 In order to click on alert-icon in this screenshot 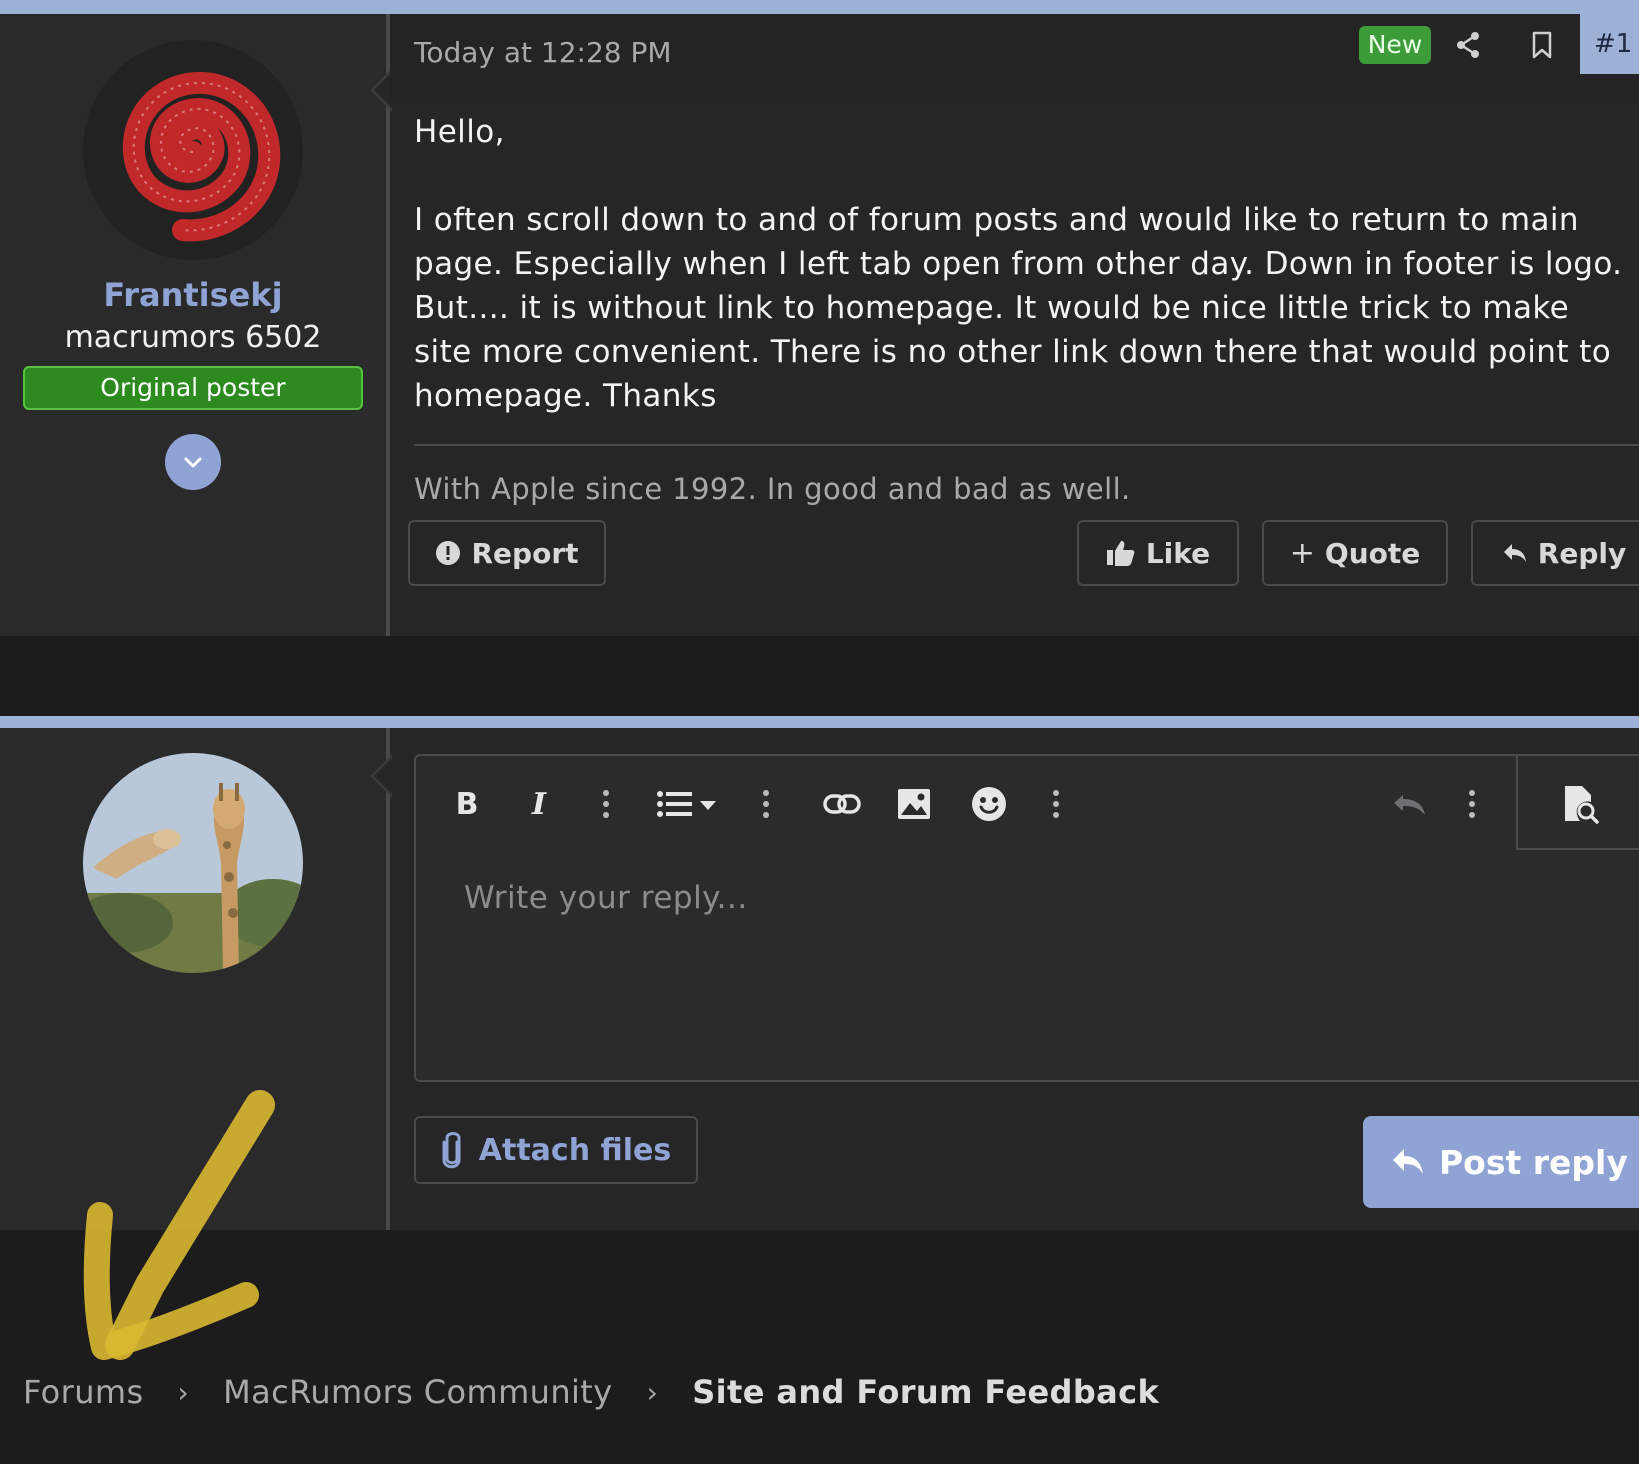, I will do `click(448, 553)`.